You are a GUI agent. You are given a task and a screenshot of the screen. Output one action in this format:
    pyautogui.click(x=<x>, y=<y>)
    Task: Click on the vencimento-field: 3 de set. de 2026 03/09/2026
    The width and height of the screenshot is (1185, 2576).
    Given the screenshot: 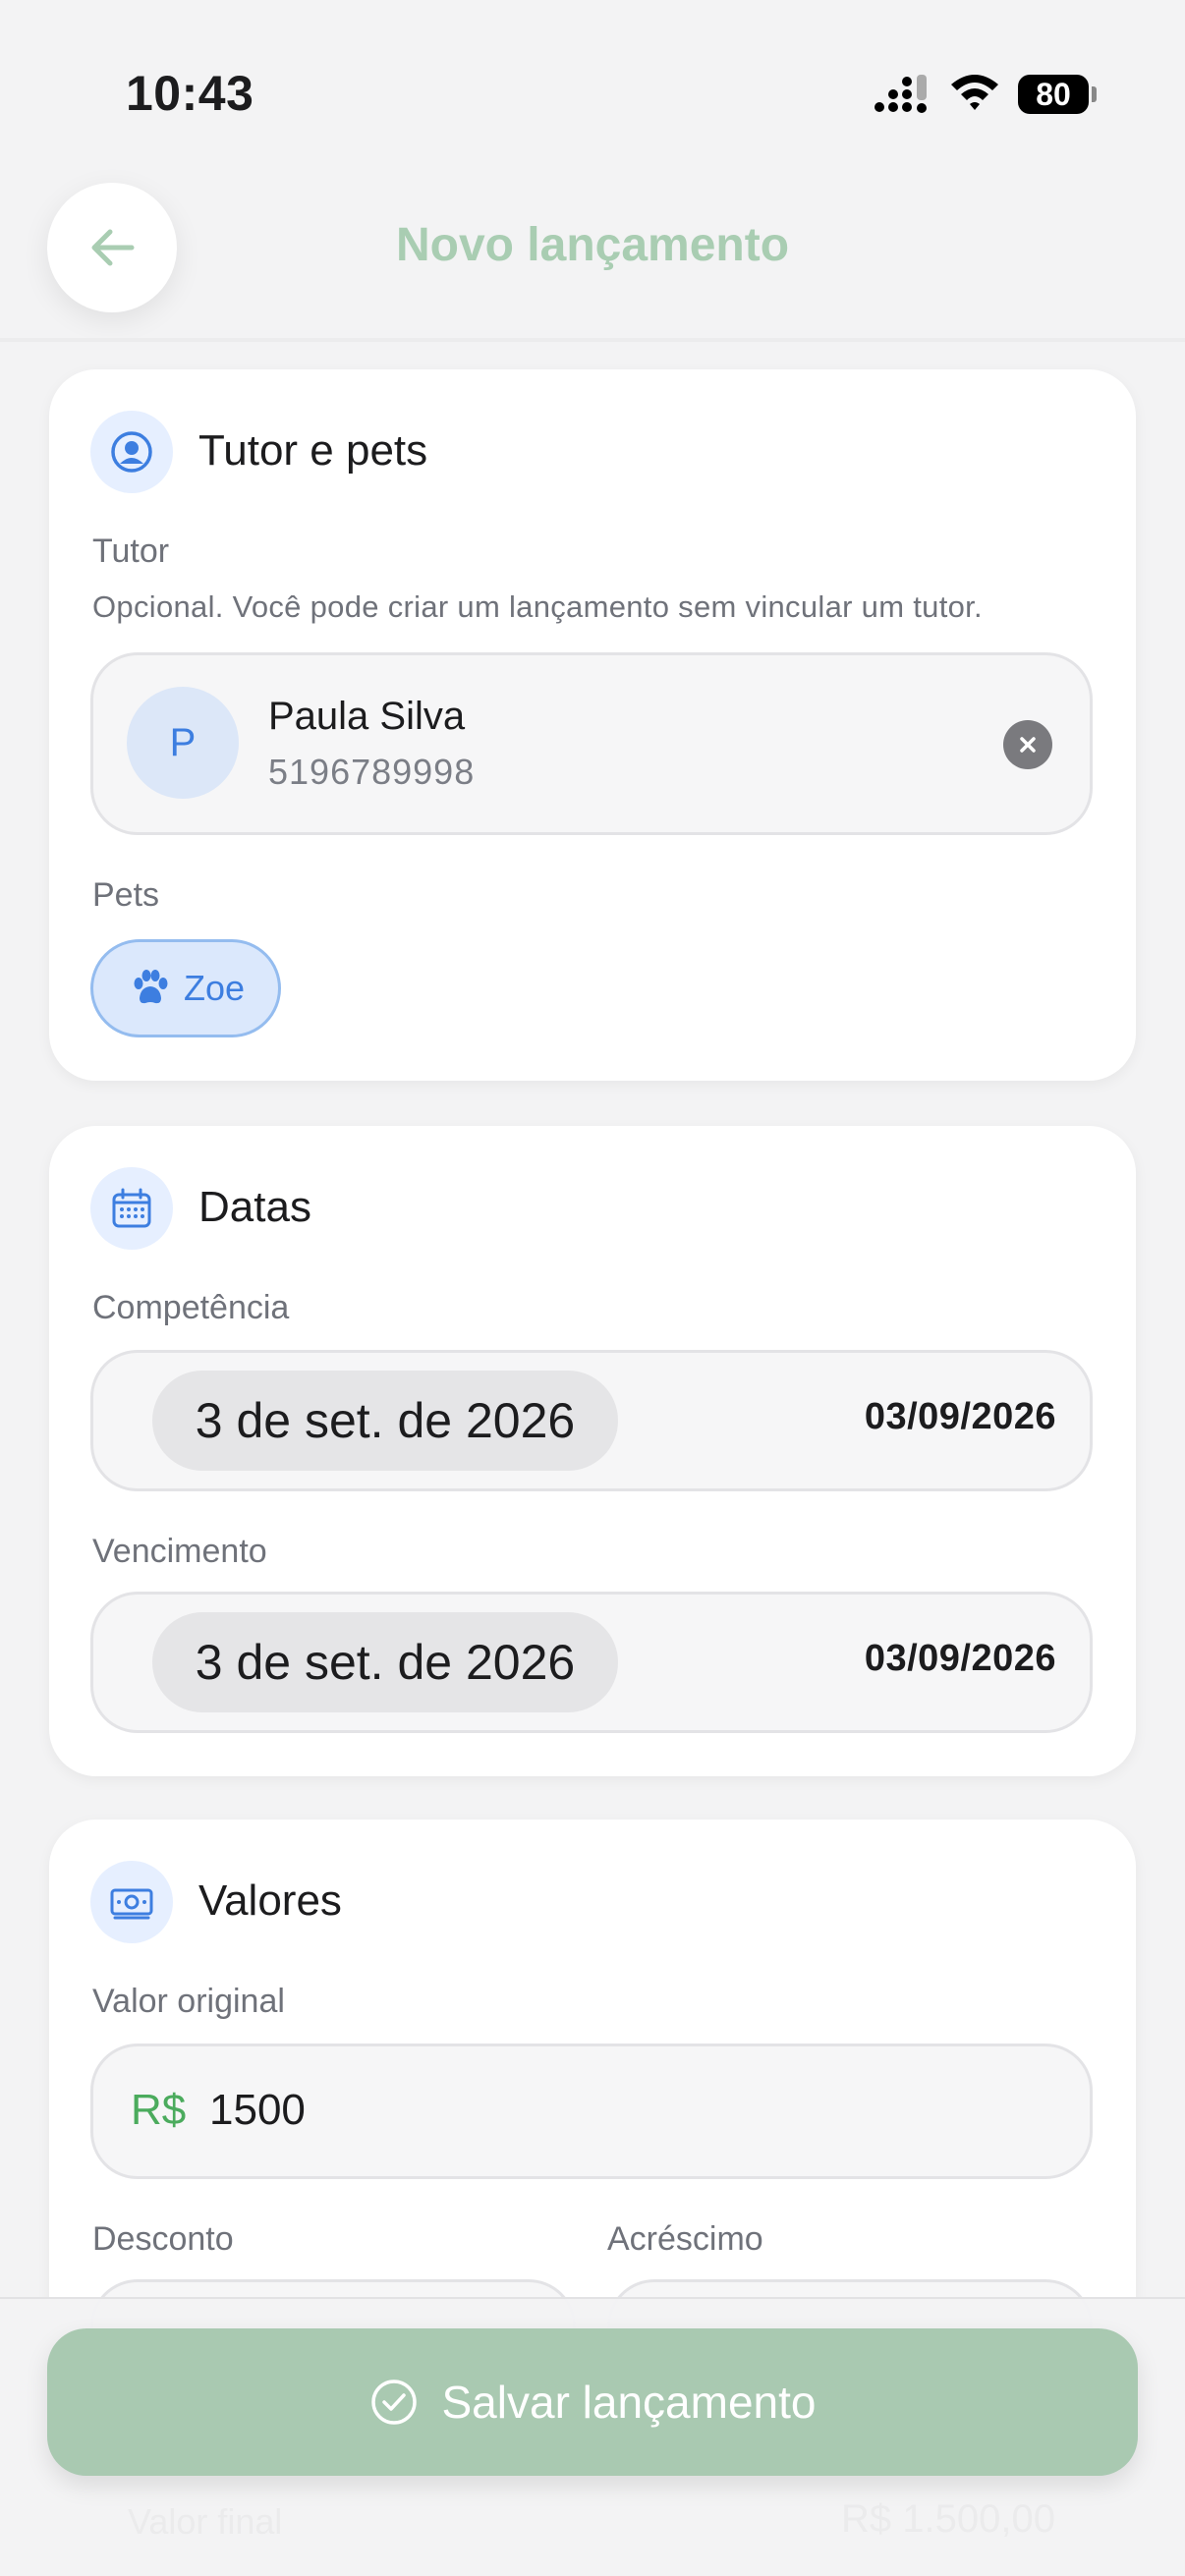 What is the action you would take?
    pyautogui.click(x=592, y=1662)
    